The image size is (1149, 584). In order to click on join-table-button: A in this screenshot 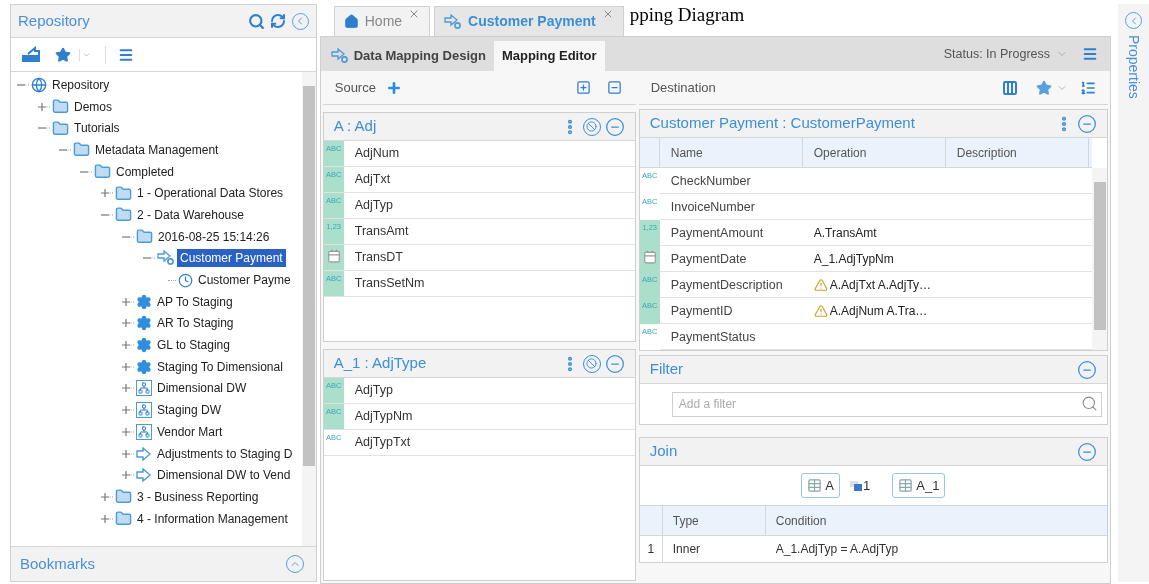, I will do `click(821, 485)`.